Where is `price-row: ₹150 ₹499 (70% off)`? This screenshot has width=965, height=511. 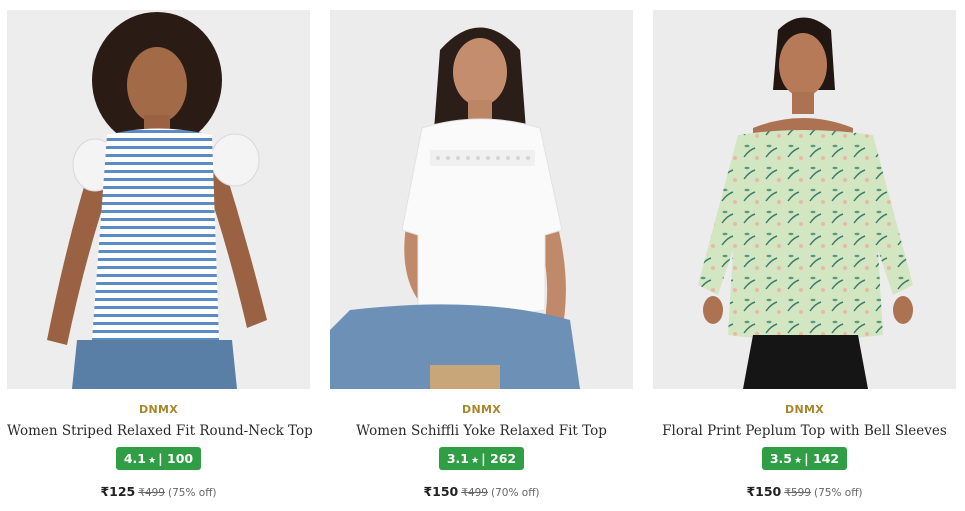
price-row: ₹150 ₹499 (70% off) is located at coordinates (481, 490).